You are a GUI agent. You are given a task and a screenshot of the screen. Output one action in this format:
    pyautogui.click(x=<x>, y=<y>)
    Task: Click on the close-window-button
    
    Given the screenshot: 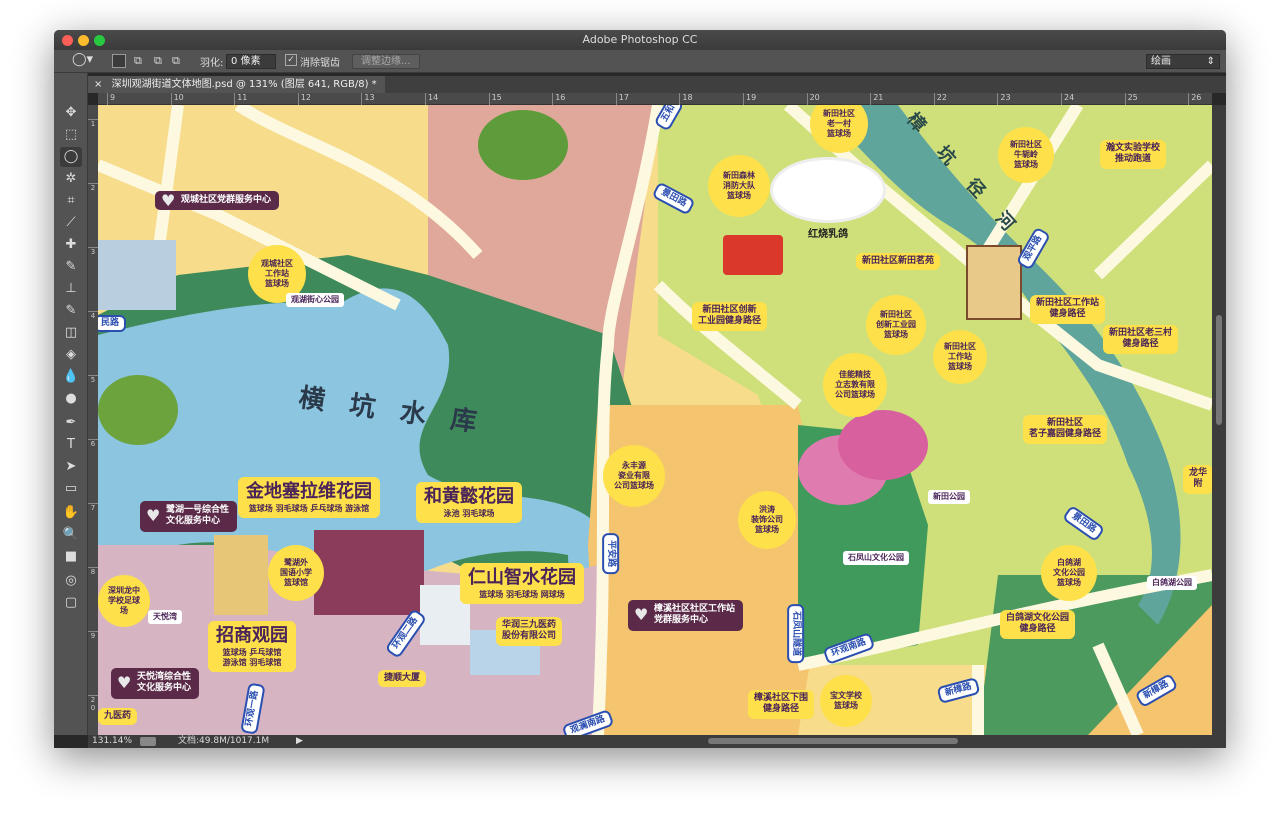 What is the action you would take?
    pyautogui.click(x=67, y=40)
    